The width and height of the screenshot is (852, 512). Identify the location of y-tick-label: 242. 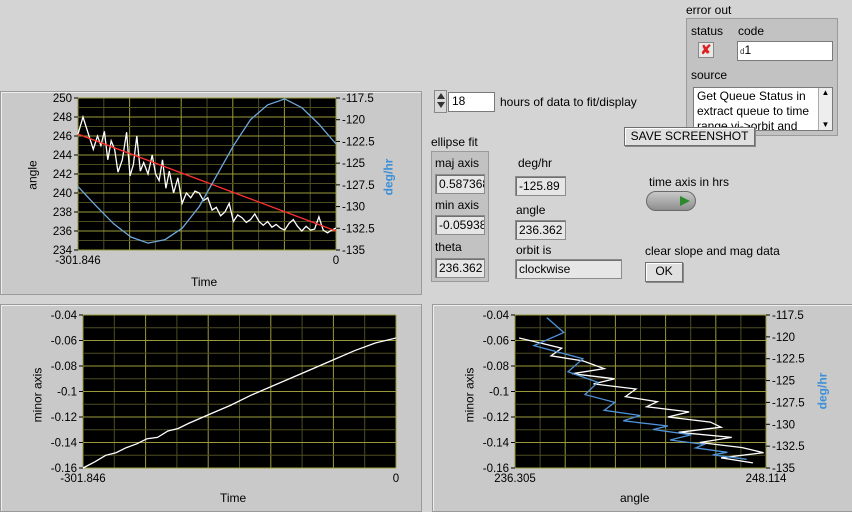
(62, 175).